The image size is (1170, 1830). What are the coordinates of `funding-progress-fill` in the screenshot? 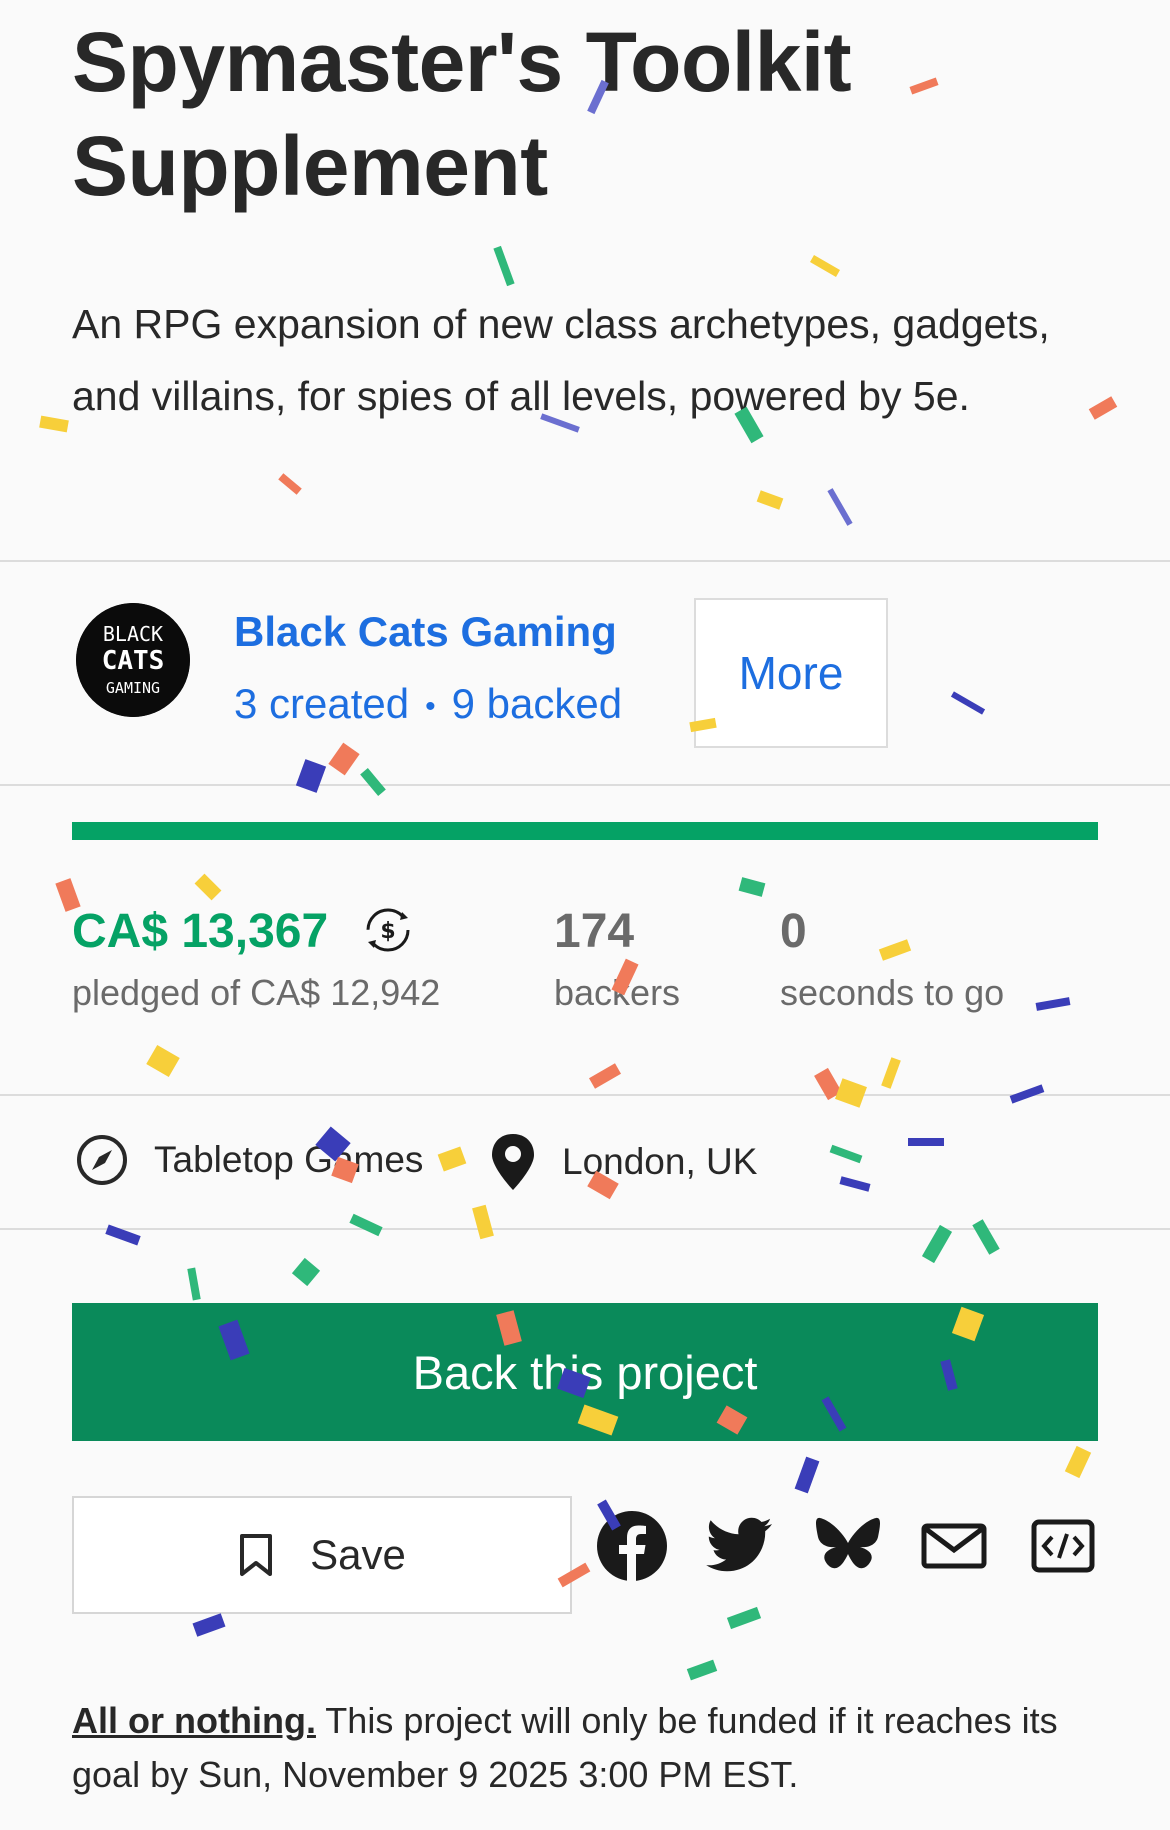 It's located at (585, 831).